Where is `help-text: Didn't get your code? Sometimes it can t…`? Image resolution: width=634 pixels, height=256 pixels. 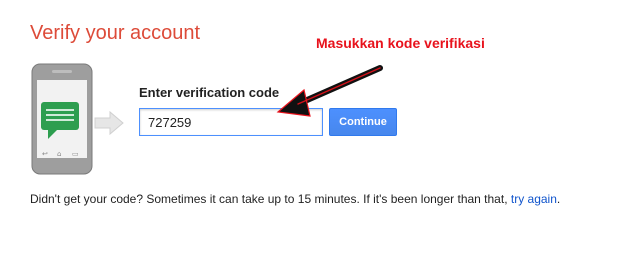 help-text: Didn't get your code? Sometimes it can t… is located at coordinates (295, 199).